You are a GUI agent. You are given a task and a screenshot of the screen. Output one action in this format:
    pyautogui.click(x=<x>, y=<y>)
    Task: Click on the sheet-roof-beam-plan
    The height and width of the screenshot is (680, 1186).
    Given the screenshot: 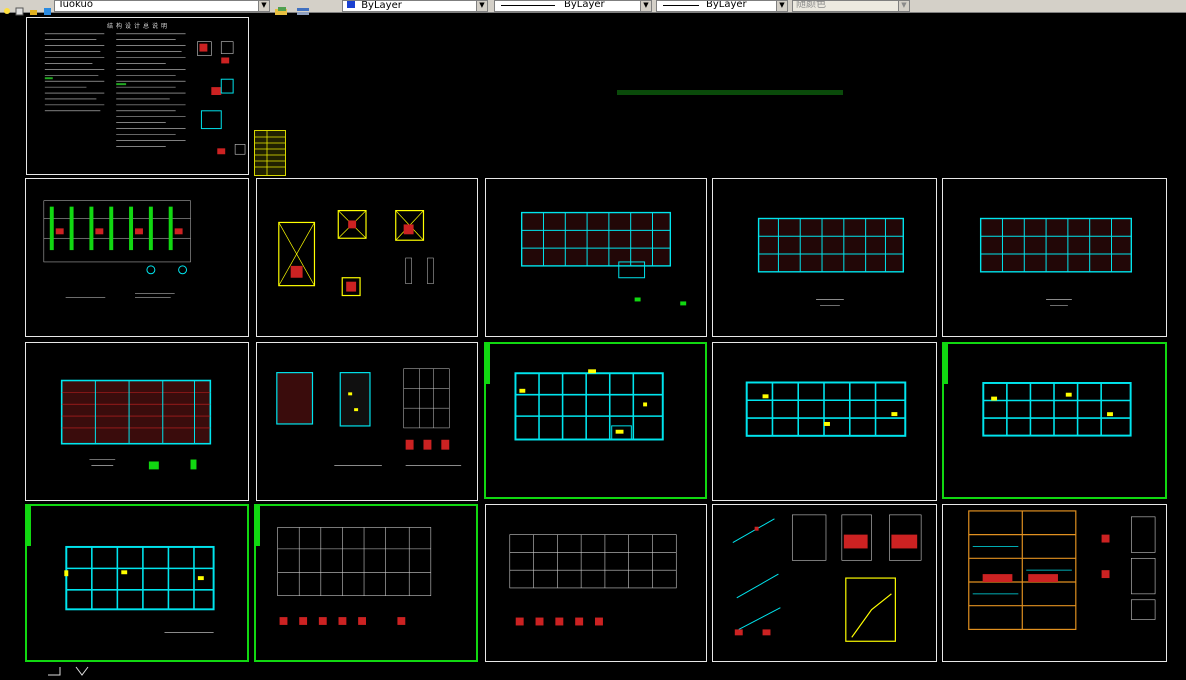 What is the action you would take?
    pyautogui.click(x=137, y=583)
    